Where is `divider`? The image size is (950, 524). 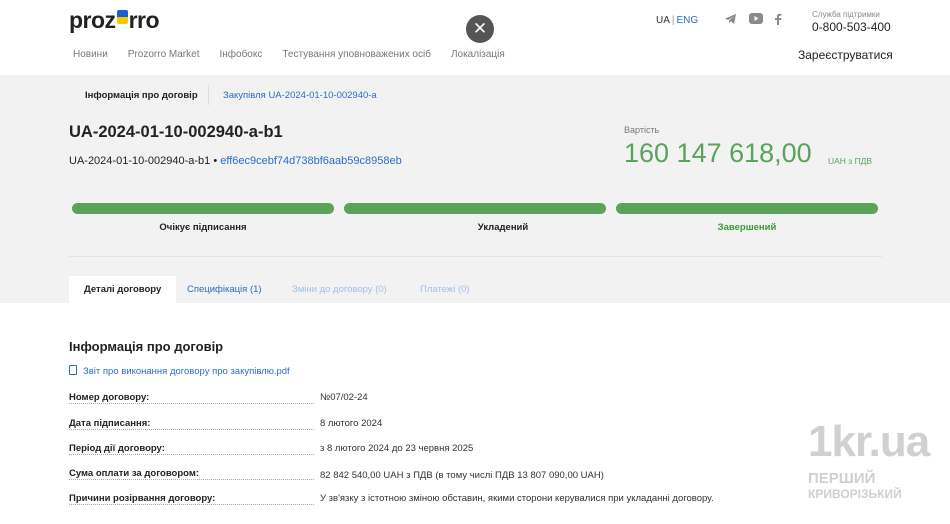 divider is located at coordinates (475, 256).